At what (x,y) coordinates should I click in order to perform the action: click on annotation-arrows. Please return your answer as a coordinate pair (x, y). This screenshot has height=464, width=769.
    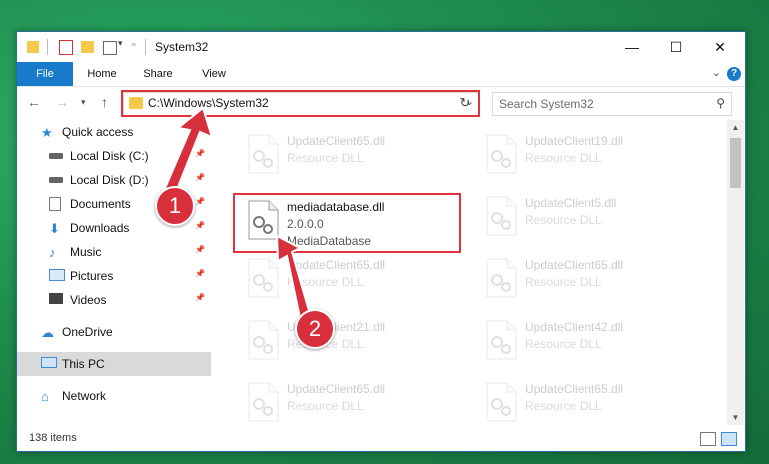
    Looking at the image, I should click on (236, 213).